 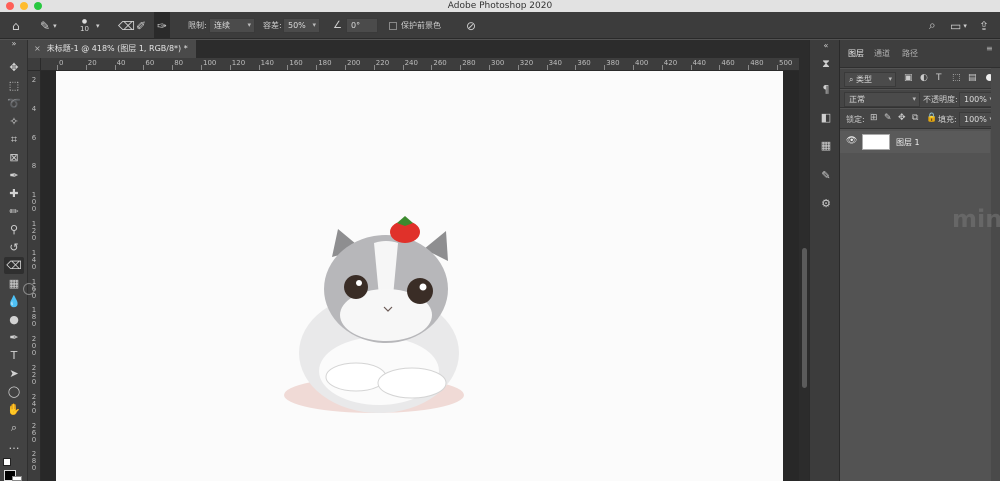 I want to click on eye-icon: 👁, so click(x=851, y=141).